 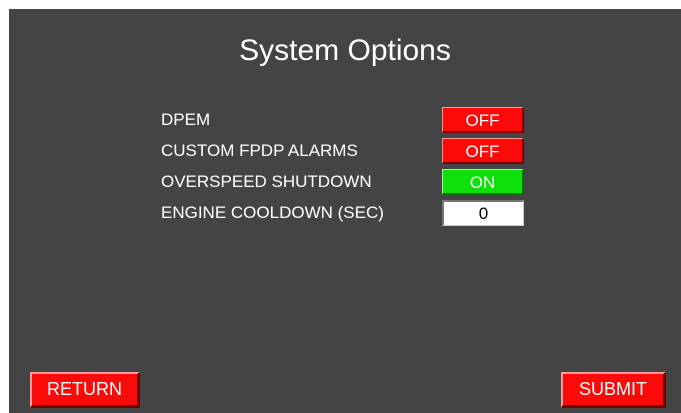 I want to click on engine-cooldown-input: 0, so click(x=483, y=213).